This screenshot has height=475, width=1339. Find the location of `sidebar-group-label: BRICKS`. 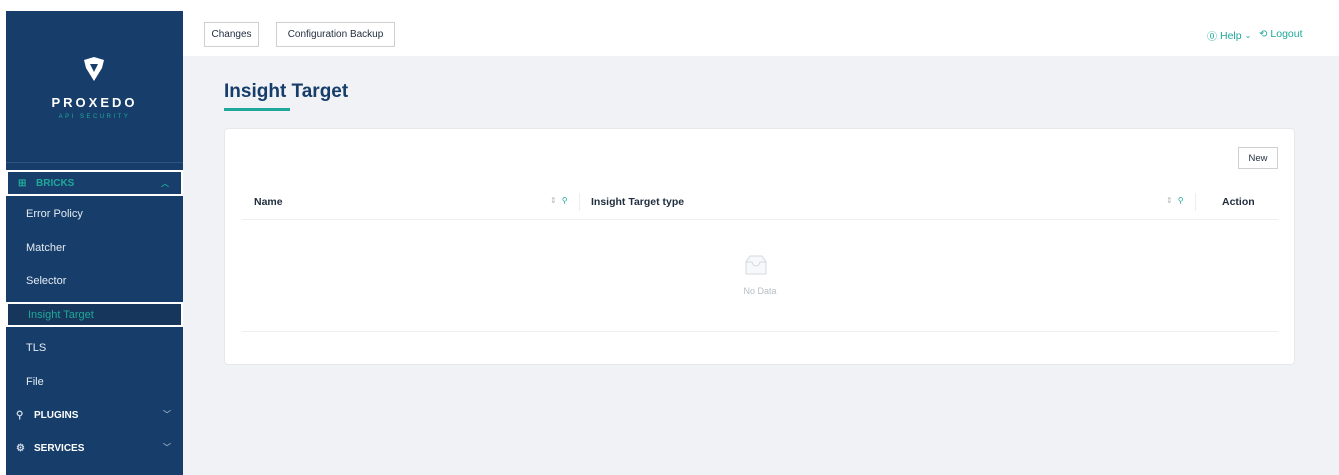

sidebar-group-label: BRICKS is located at coordinates (55, 183).